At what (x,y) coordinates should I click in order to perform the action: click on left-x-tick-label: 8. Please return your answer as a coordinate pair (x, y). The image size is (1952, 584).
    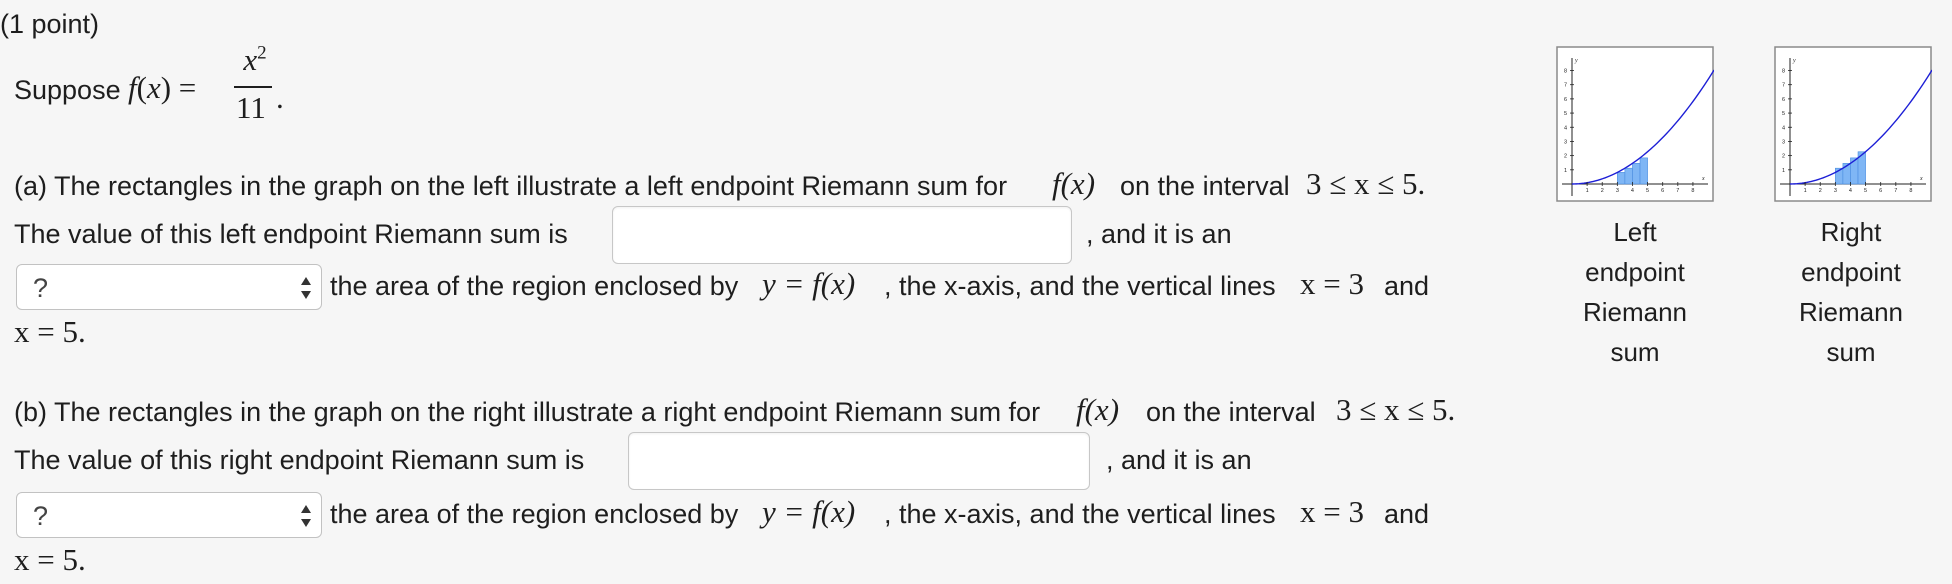
    Looking at the image, I should click on (1692, 191).